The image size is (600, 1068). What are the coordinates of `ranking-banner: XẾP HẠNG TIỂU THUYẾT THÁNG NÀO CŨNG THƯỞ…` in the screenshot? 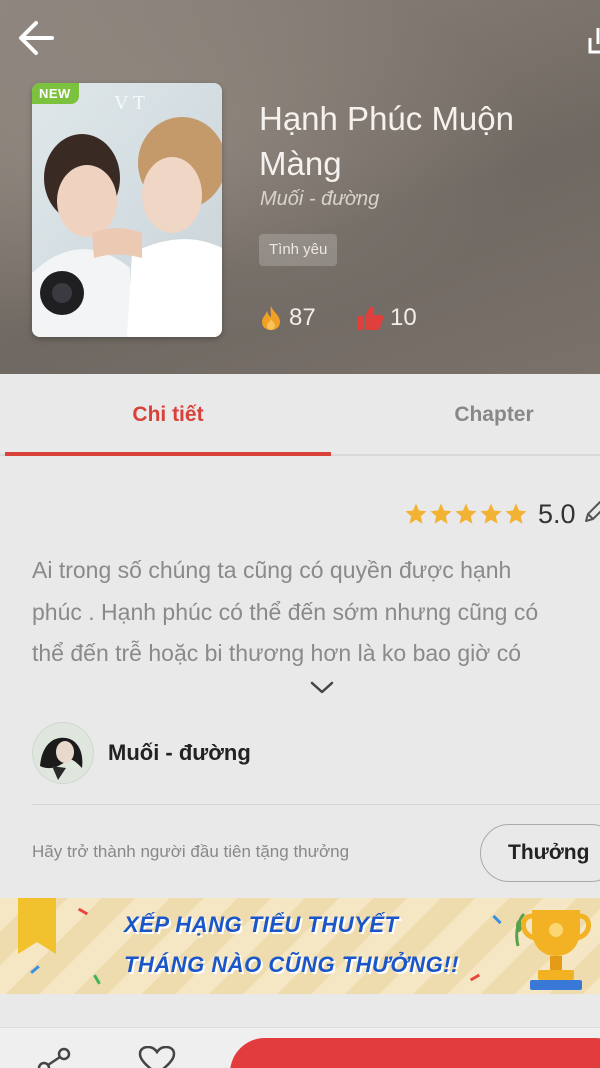 It's located at (300, 946).